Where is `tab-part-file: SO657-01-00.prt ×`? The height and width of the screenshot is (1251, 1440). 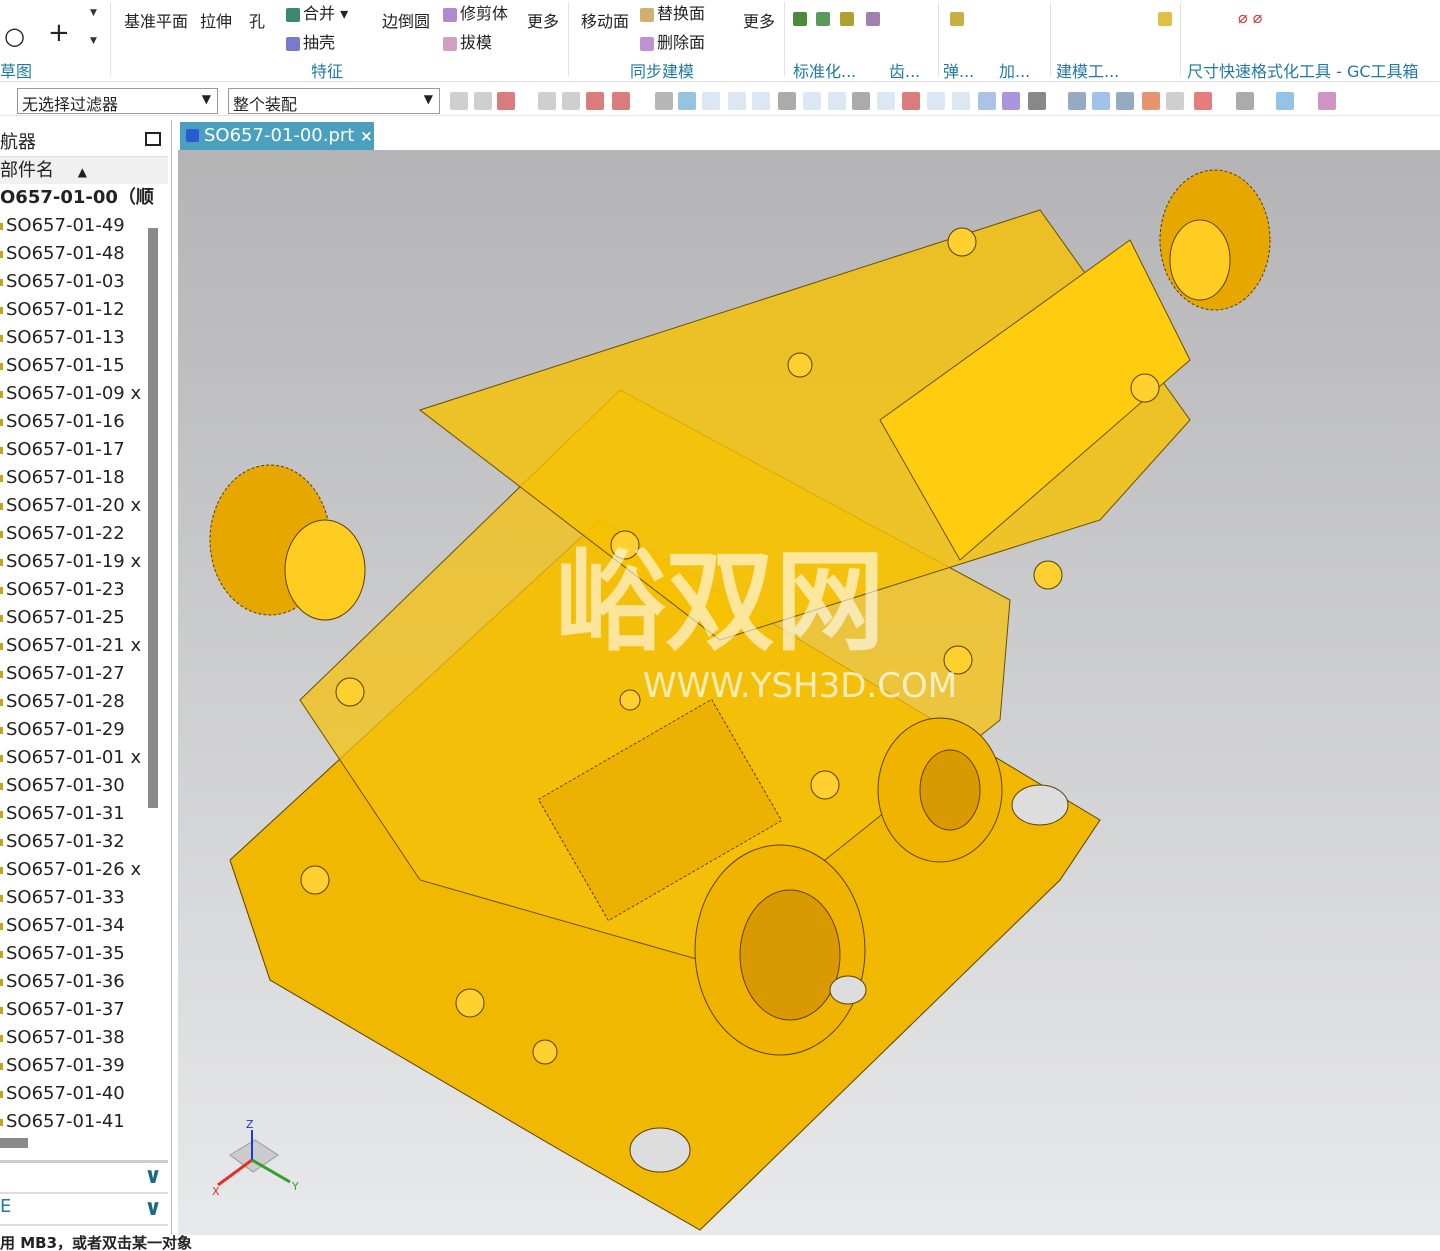
tab-part-file: SO657-01-00.prt × is located at coordinates (277, 136).